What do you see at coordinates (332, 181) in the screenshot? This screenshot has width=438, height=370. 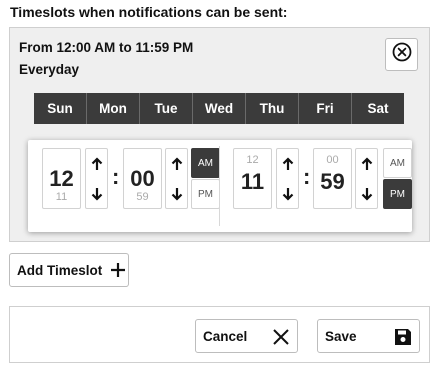 I see `end-minute-value: 59` at bounding box center [332, 181].